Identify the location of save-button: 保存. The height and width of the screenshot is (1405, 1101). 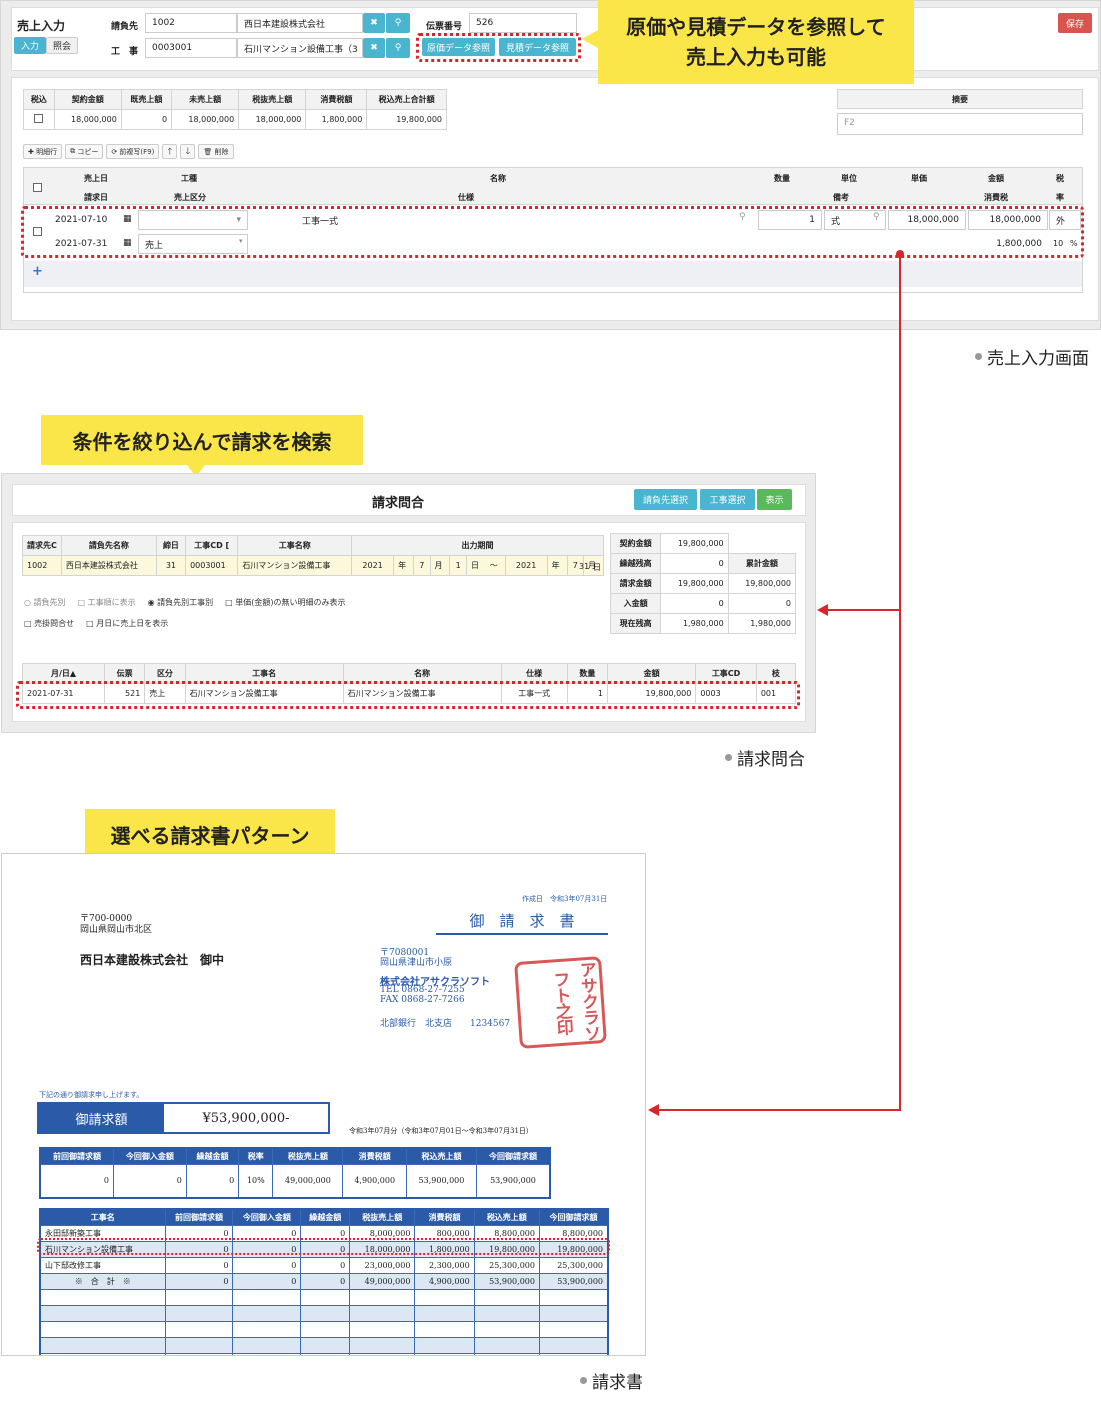
(1075, 23).